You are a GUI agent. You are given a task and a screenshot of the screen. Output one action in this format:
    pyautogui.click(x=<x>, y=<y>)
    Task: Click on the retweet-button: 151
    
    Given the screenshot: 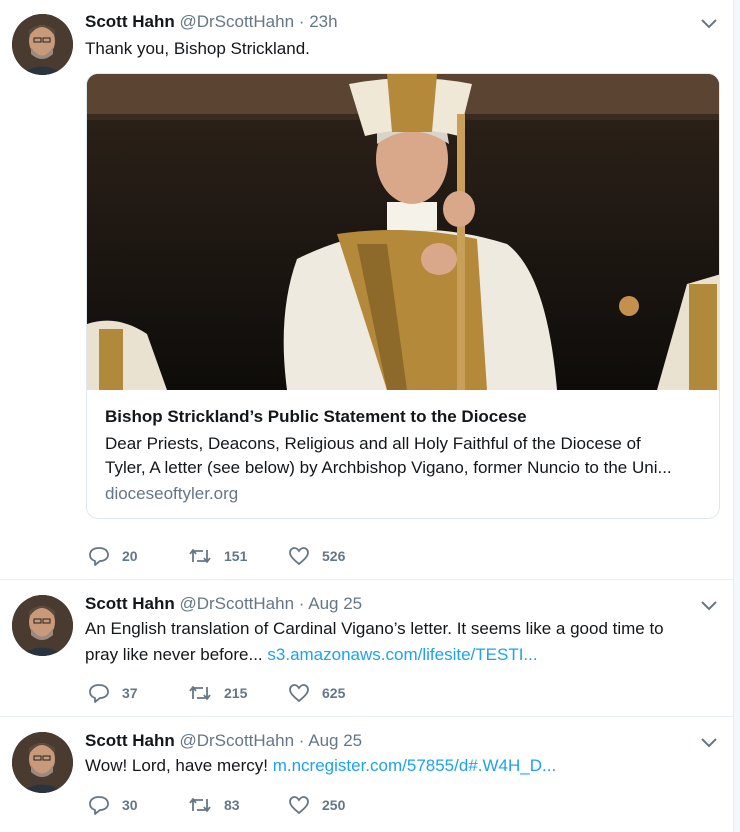 What is the action you would take?
    pyautogui.click(x=217, y=556)
    